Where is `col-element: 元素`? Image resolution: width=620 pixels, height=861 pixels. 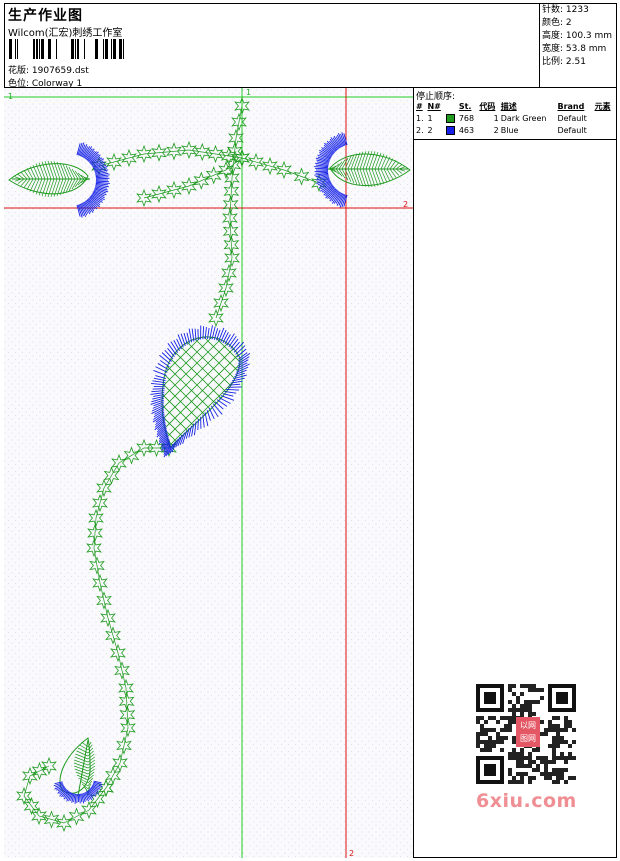
col-element: 元素 is located at coordinates (602, 106).